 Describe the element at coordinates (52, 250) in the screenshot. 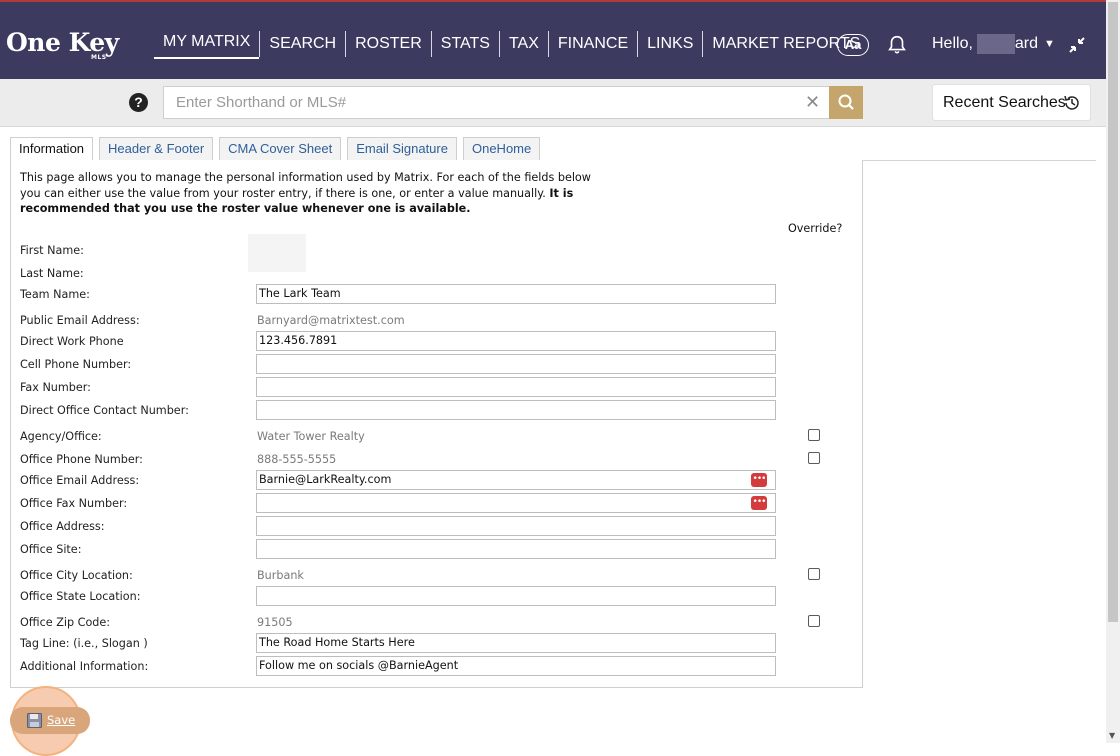

I see `first-name-label: First Name:` at that location.